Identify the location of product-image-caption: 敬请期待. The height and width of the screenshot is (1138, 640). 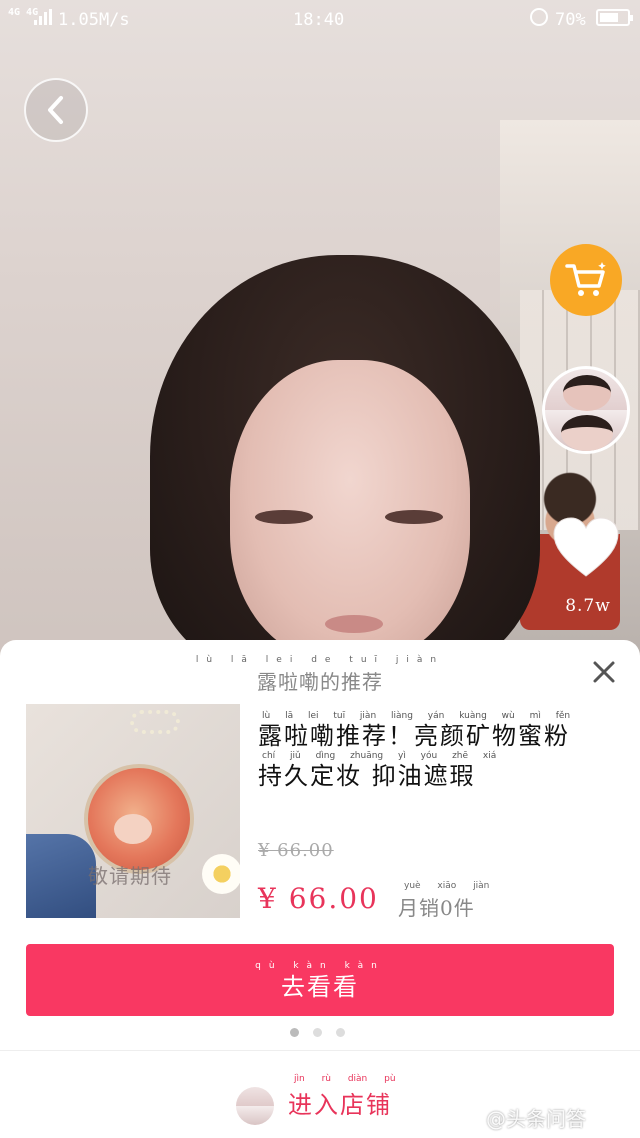
(130, 876).